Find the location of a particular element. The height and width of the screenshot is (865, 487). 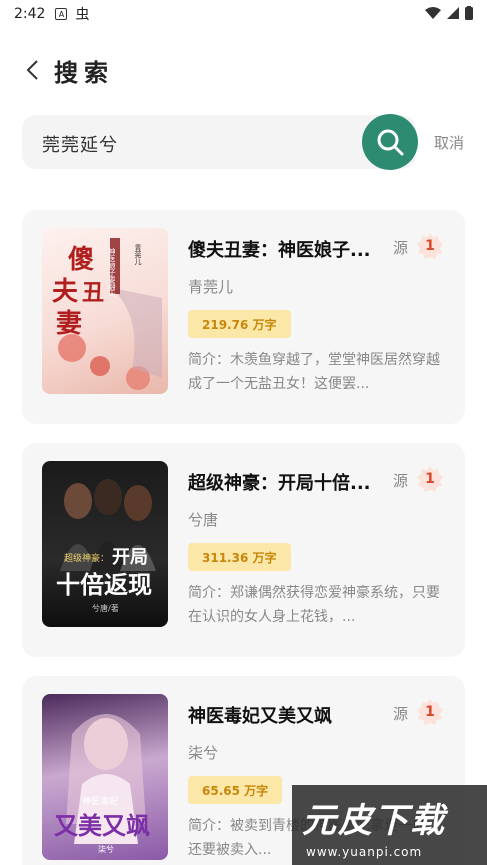

search-row: 莞莞延兮 取消 is located at coordinates (247, 142).